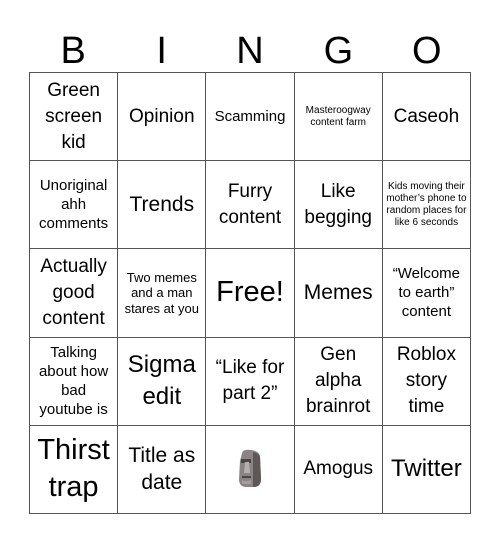 This screenshot has width=500, height=544. I want to click on bingo-cell-text: “Like for part 2”, so click(250, 381).